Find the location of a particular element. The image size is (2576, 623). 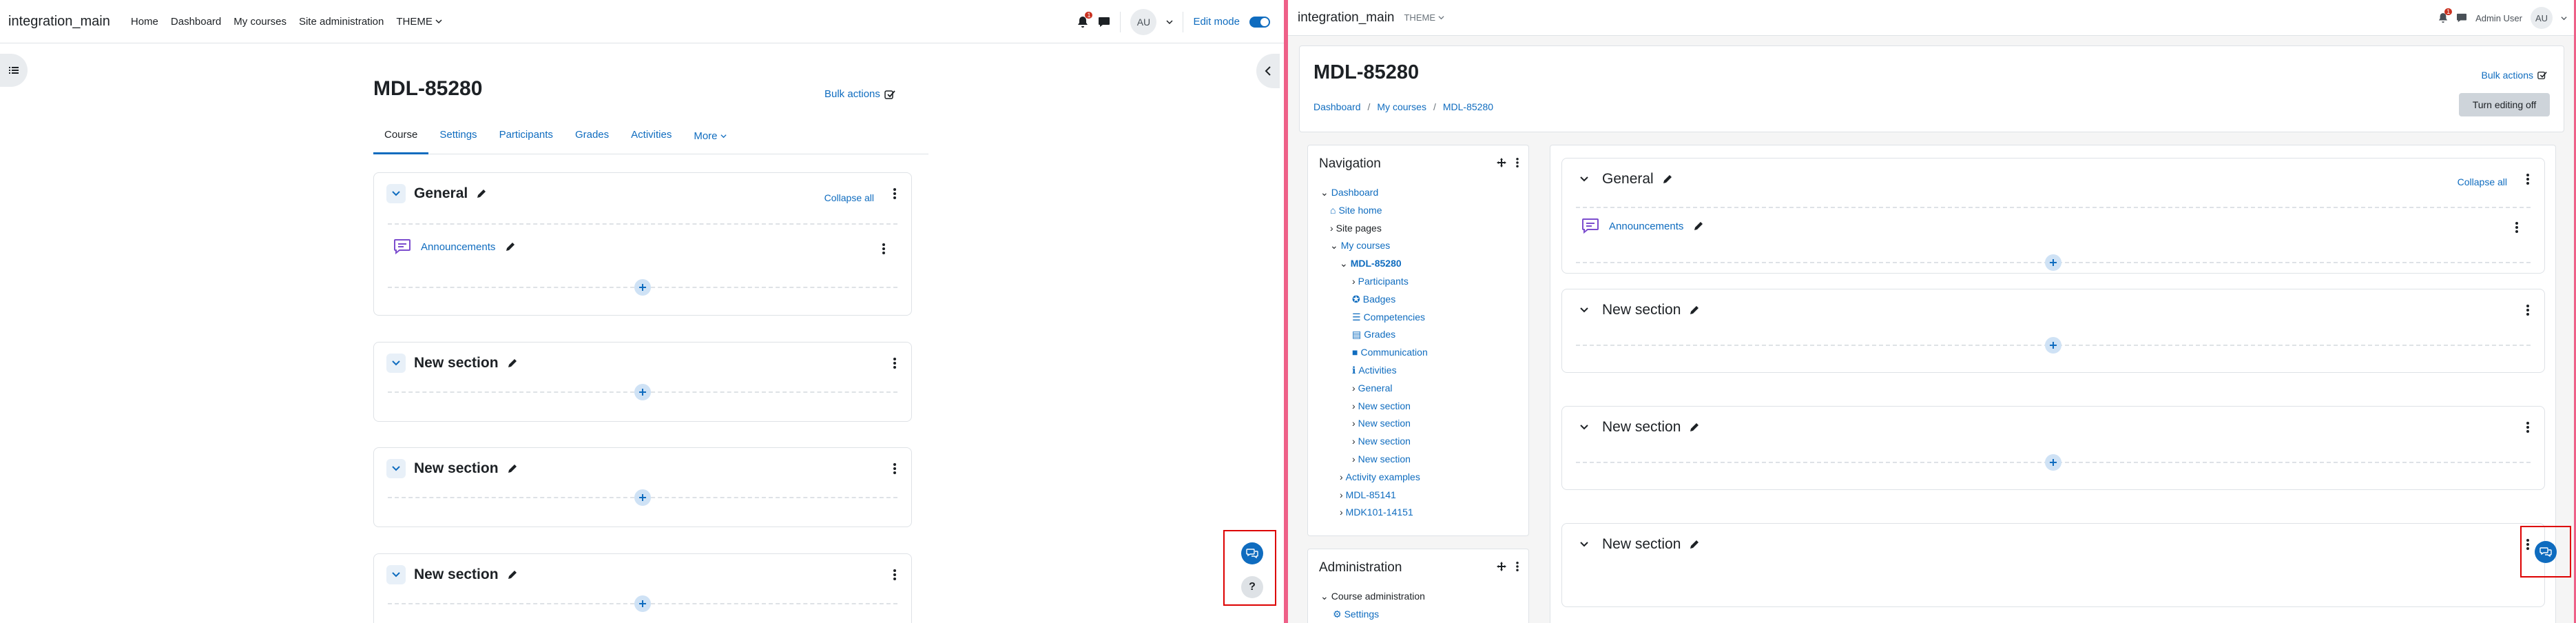

tab-settings: Settings is located at coordinates (458, 137).